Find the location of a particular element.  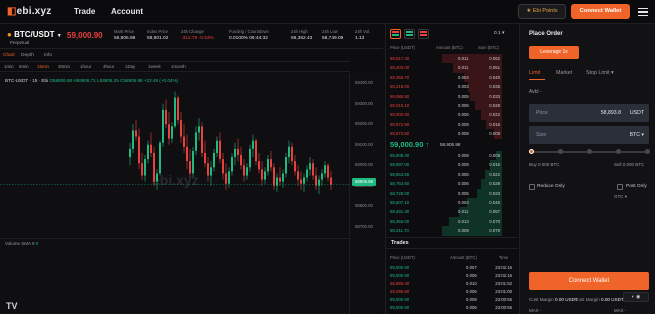

nav-trade: Trade is located at coordinates (84, 11).